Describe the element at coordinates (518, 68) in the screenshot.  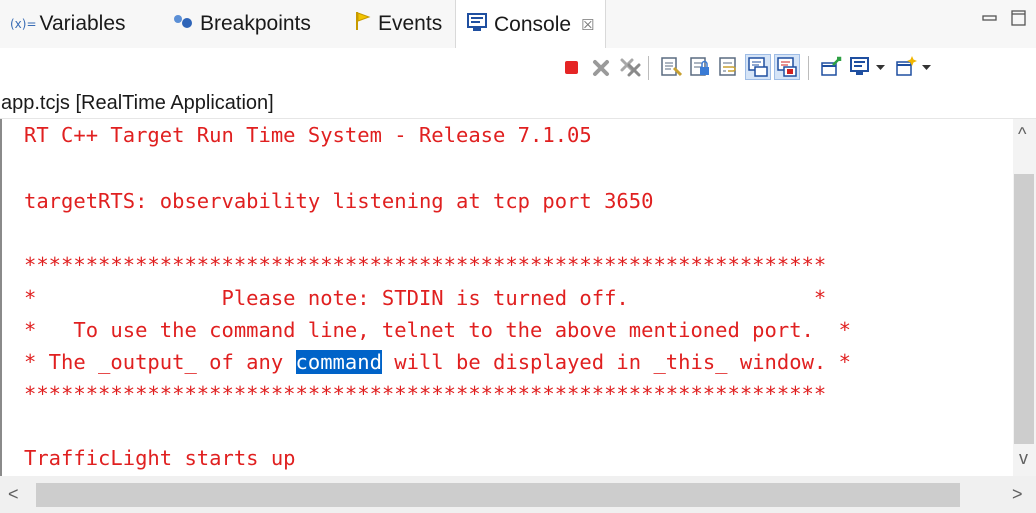
I see `console-toolbar` at that location.